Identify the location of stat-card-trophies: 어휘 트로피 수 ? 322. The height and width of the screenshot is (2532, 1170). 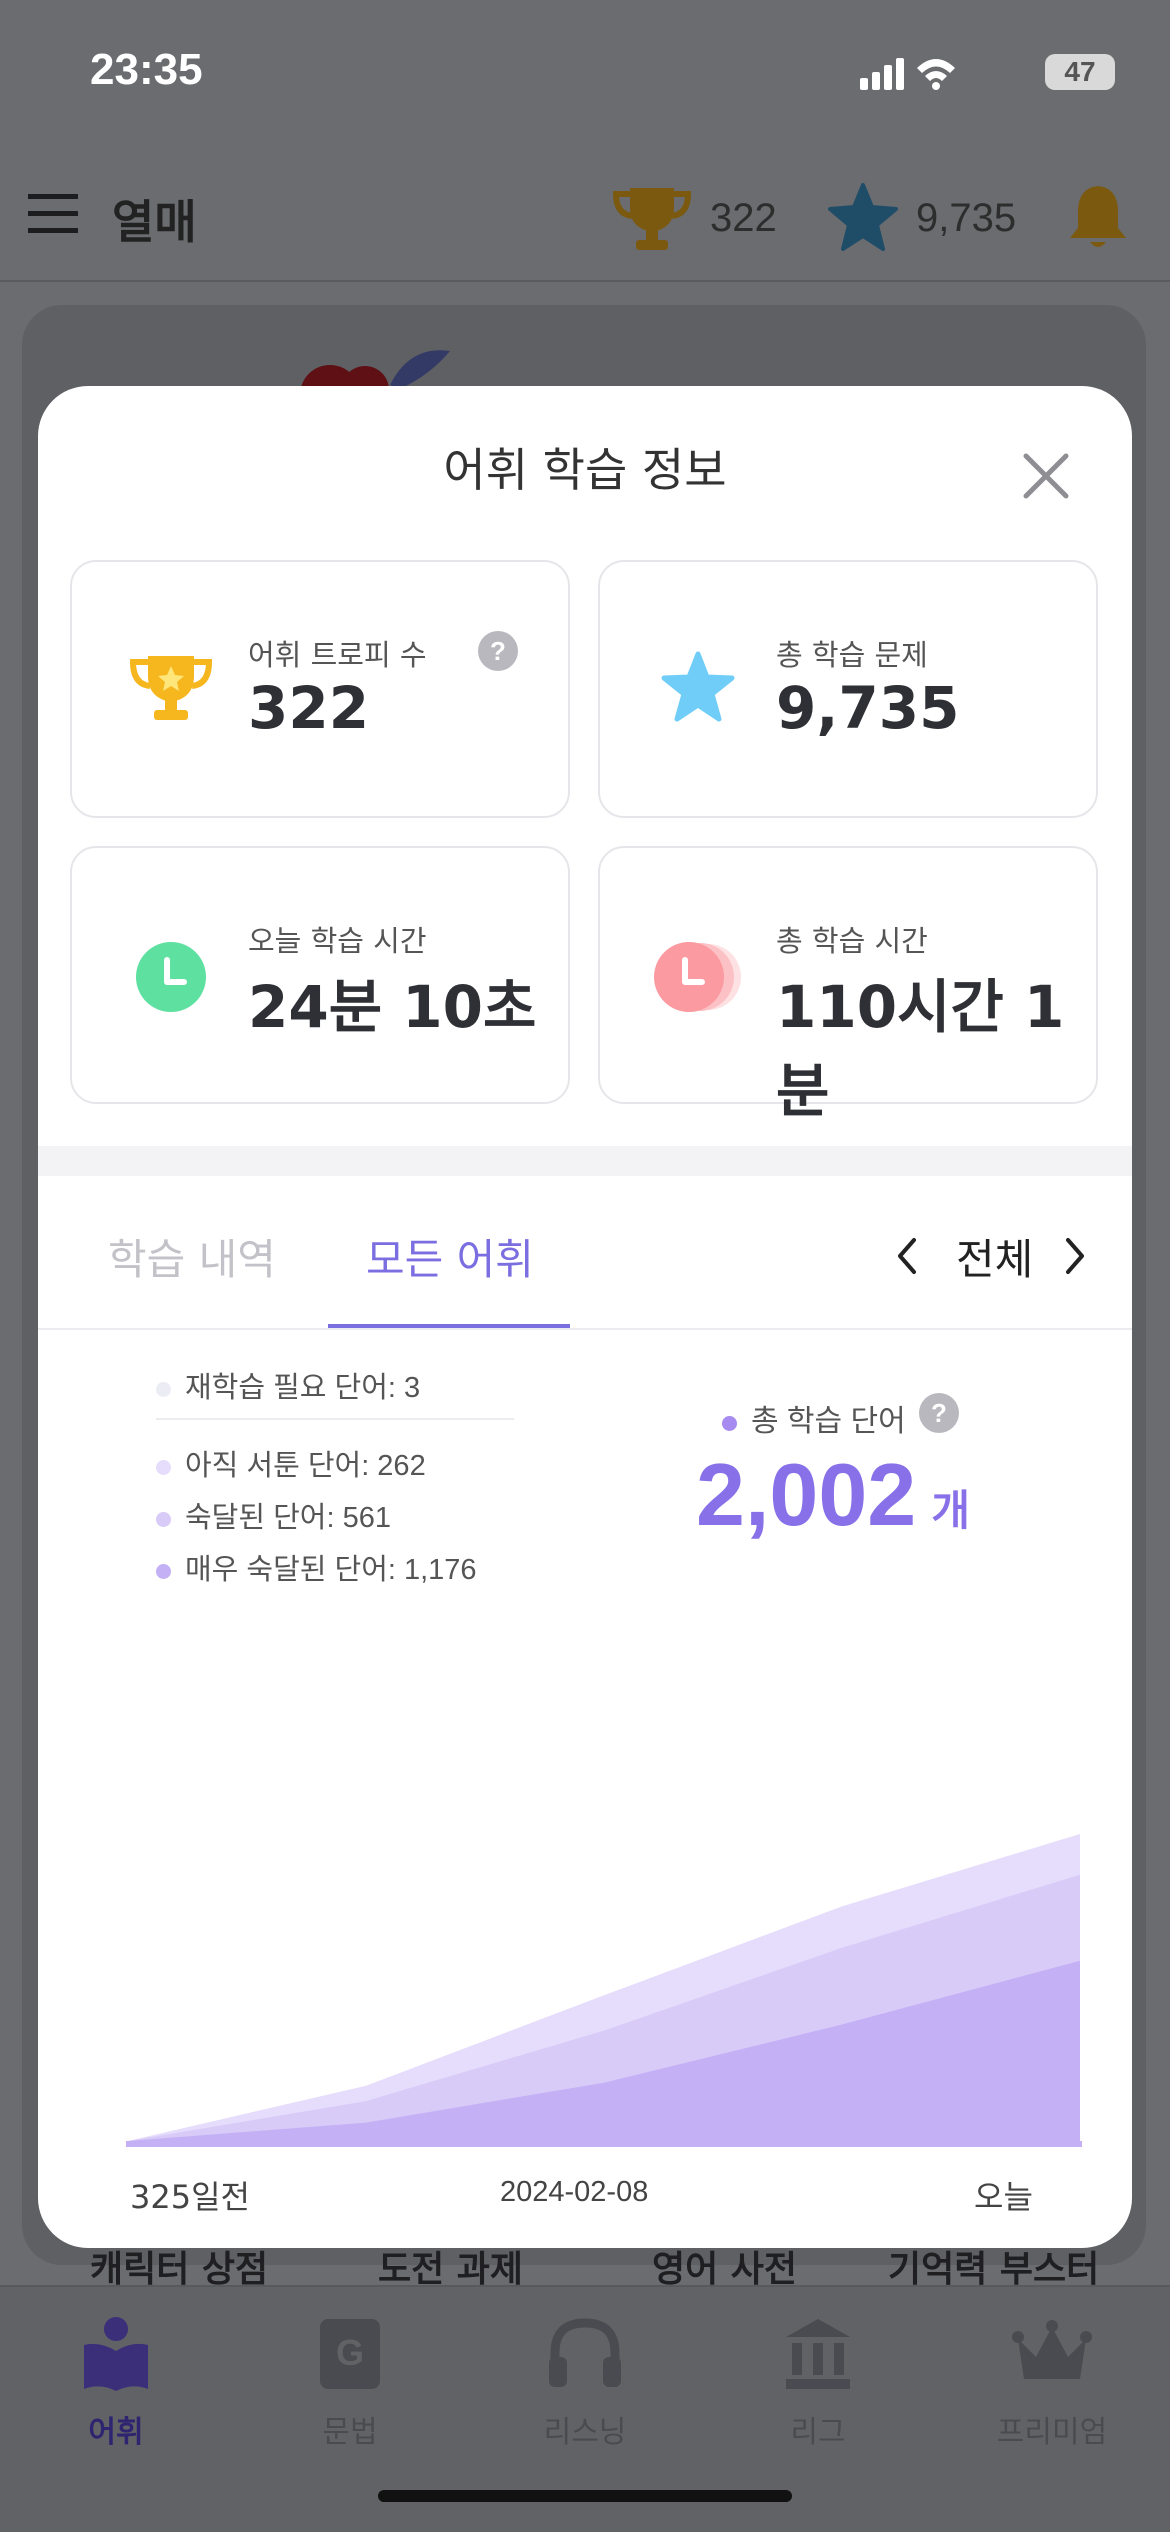
(320, 689).